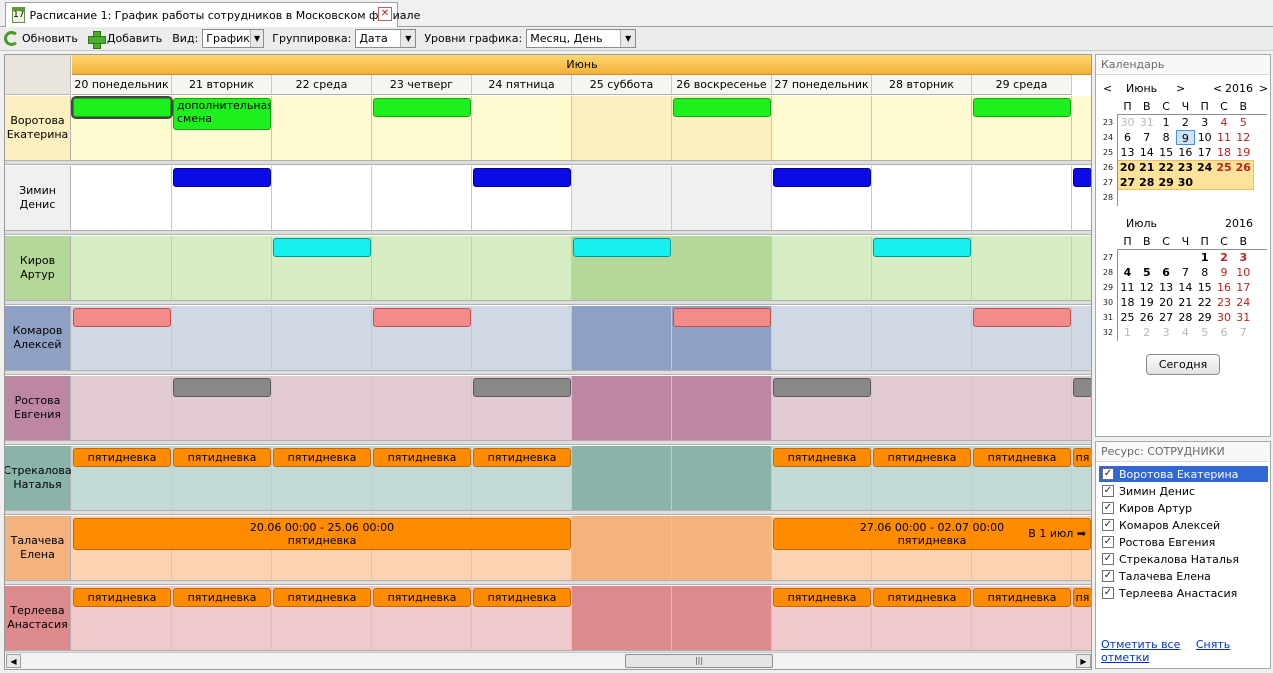 This screenshot has height=673, width=1273. Describe the element at coordinates (1166, 122) in the screenshot. I see `calendar-day: 1` at that location.